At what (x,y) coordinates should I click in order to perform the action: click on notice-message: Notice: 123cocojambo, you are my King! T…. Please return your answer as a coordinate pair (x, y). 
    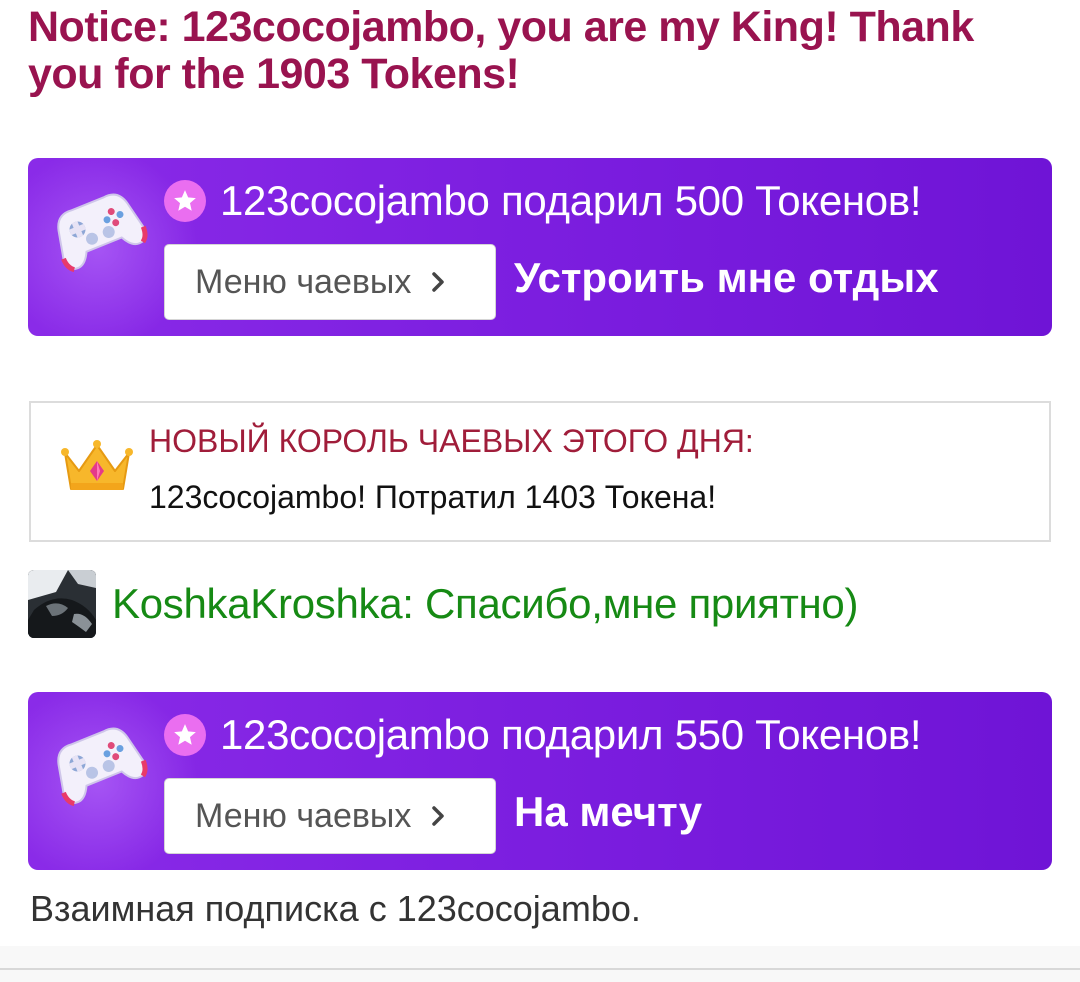
    Looking at the image, I should click on (501, 50).